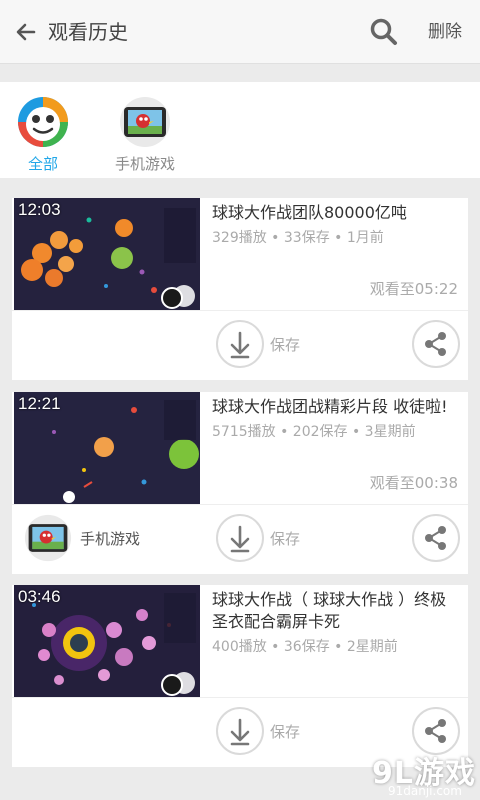 This screenshot has width=480, height=800. I want to click on page-title: 观看历史, so click(88, 32).